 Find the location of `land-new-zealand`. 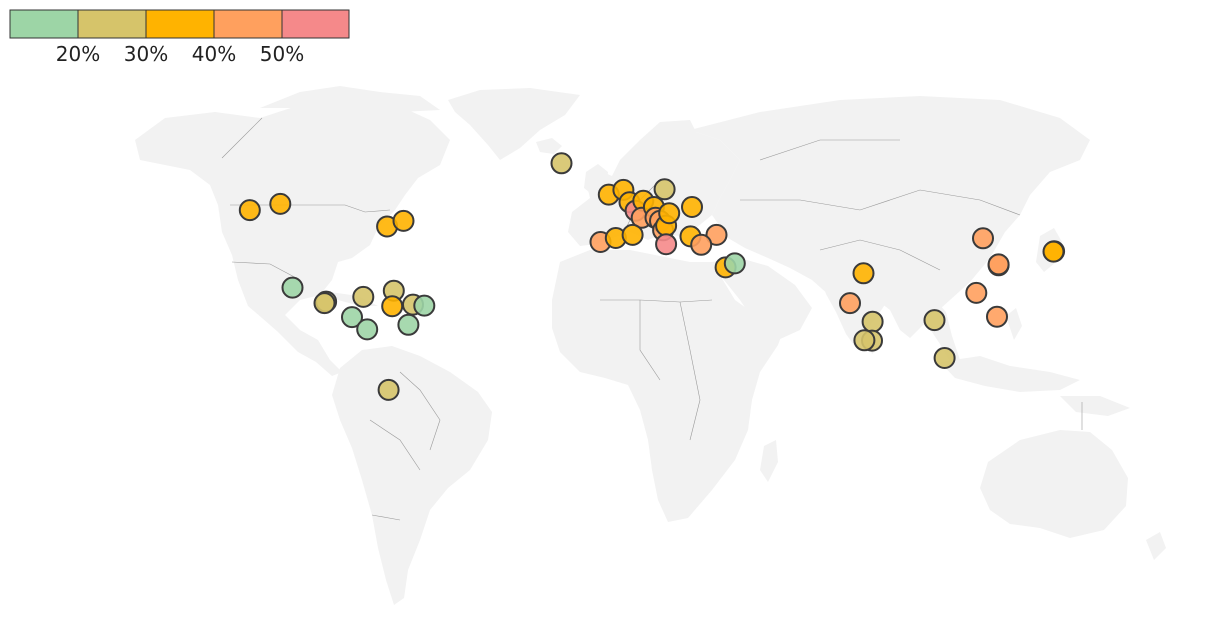

land-new-zealand is located at coordinates (1156, 546).